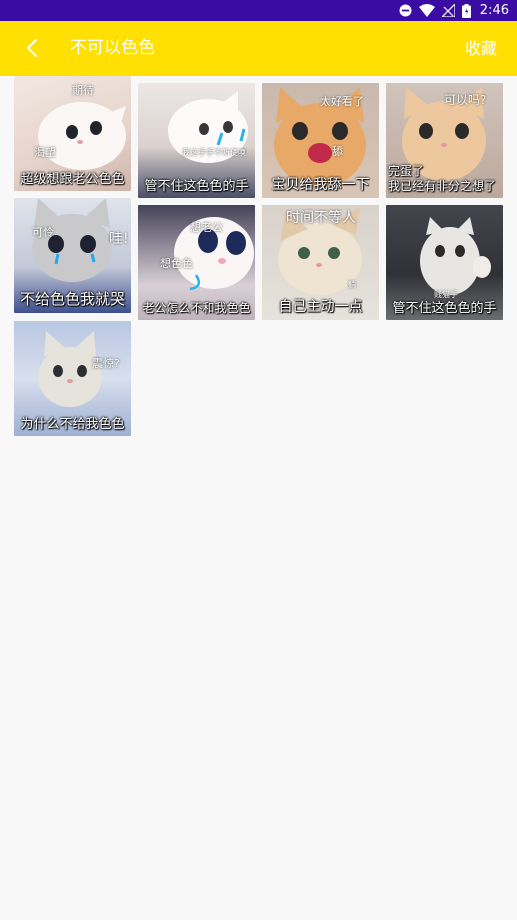 The image size is (517, 920). I want to click on sticker-tile: 可以吗? 完蛋了 我已经有非分之想了, so click(444, 140).